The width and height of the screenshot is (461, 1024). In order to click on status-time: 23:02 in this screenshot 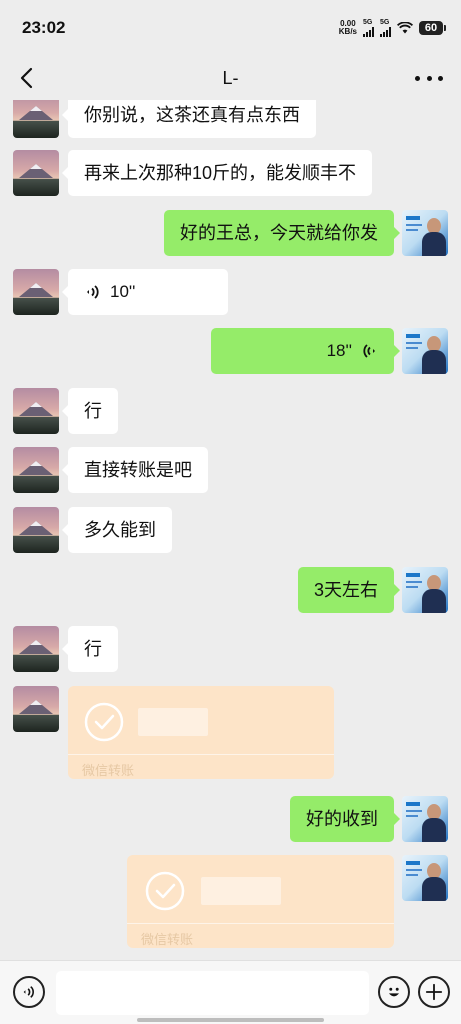, I will do `click(44, 27)`.